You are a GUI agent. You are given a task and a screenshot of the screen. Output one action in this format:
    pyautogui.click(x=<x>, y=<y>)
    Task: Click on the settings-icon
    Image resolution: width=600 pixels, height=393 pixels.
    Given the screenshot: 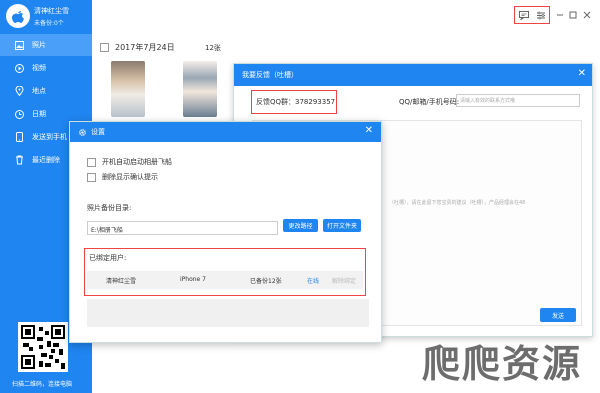 What is the action you would take?
    pyautogui.click(x=541, y=15)
    